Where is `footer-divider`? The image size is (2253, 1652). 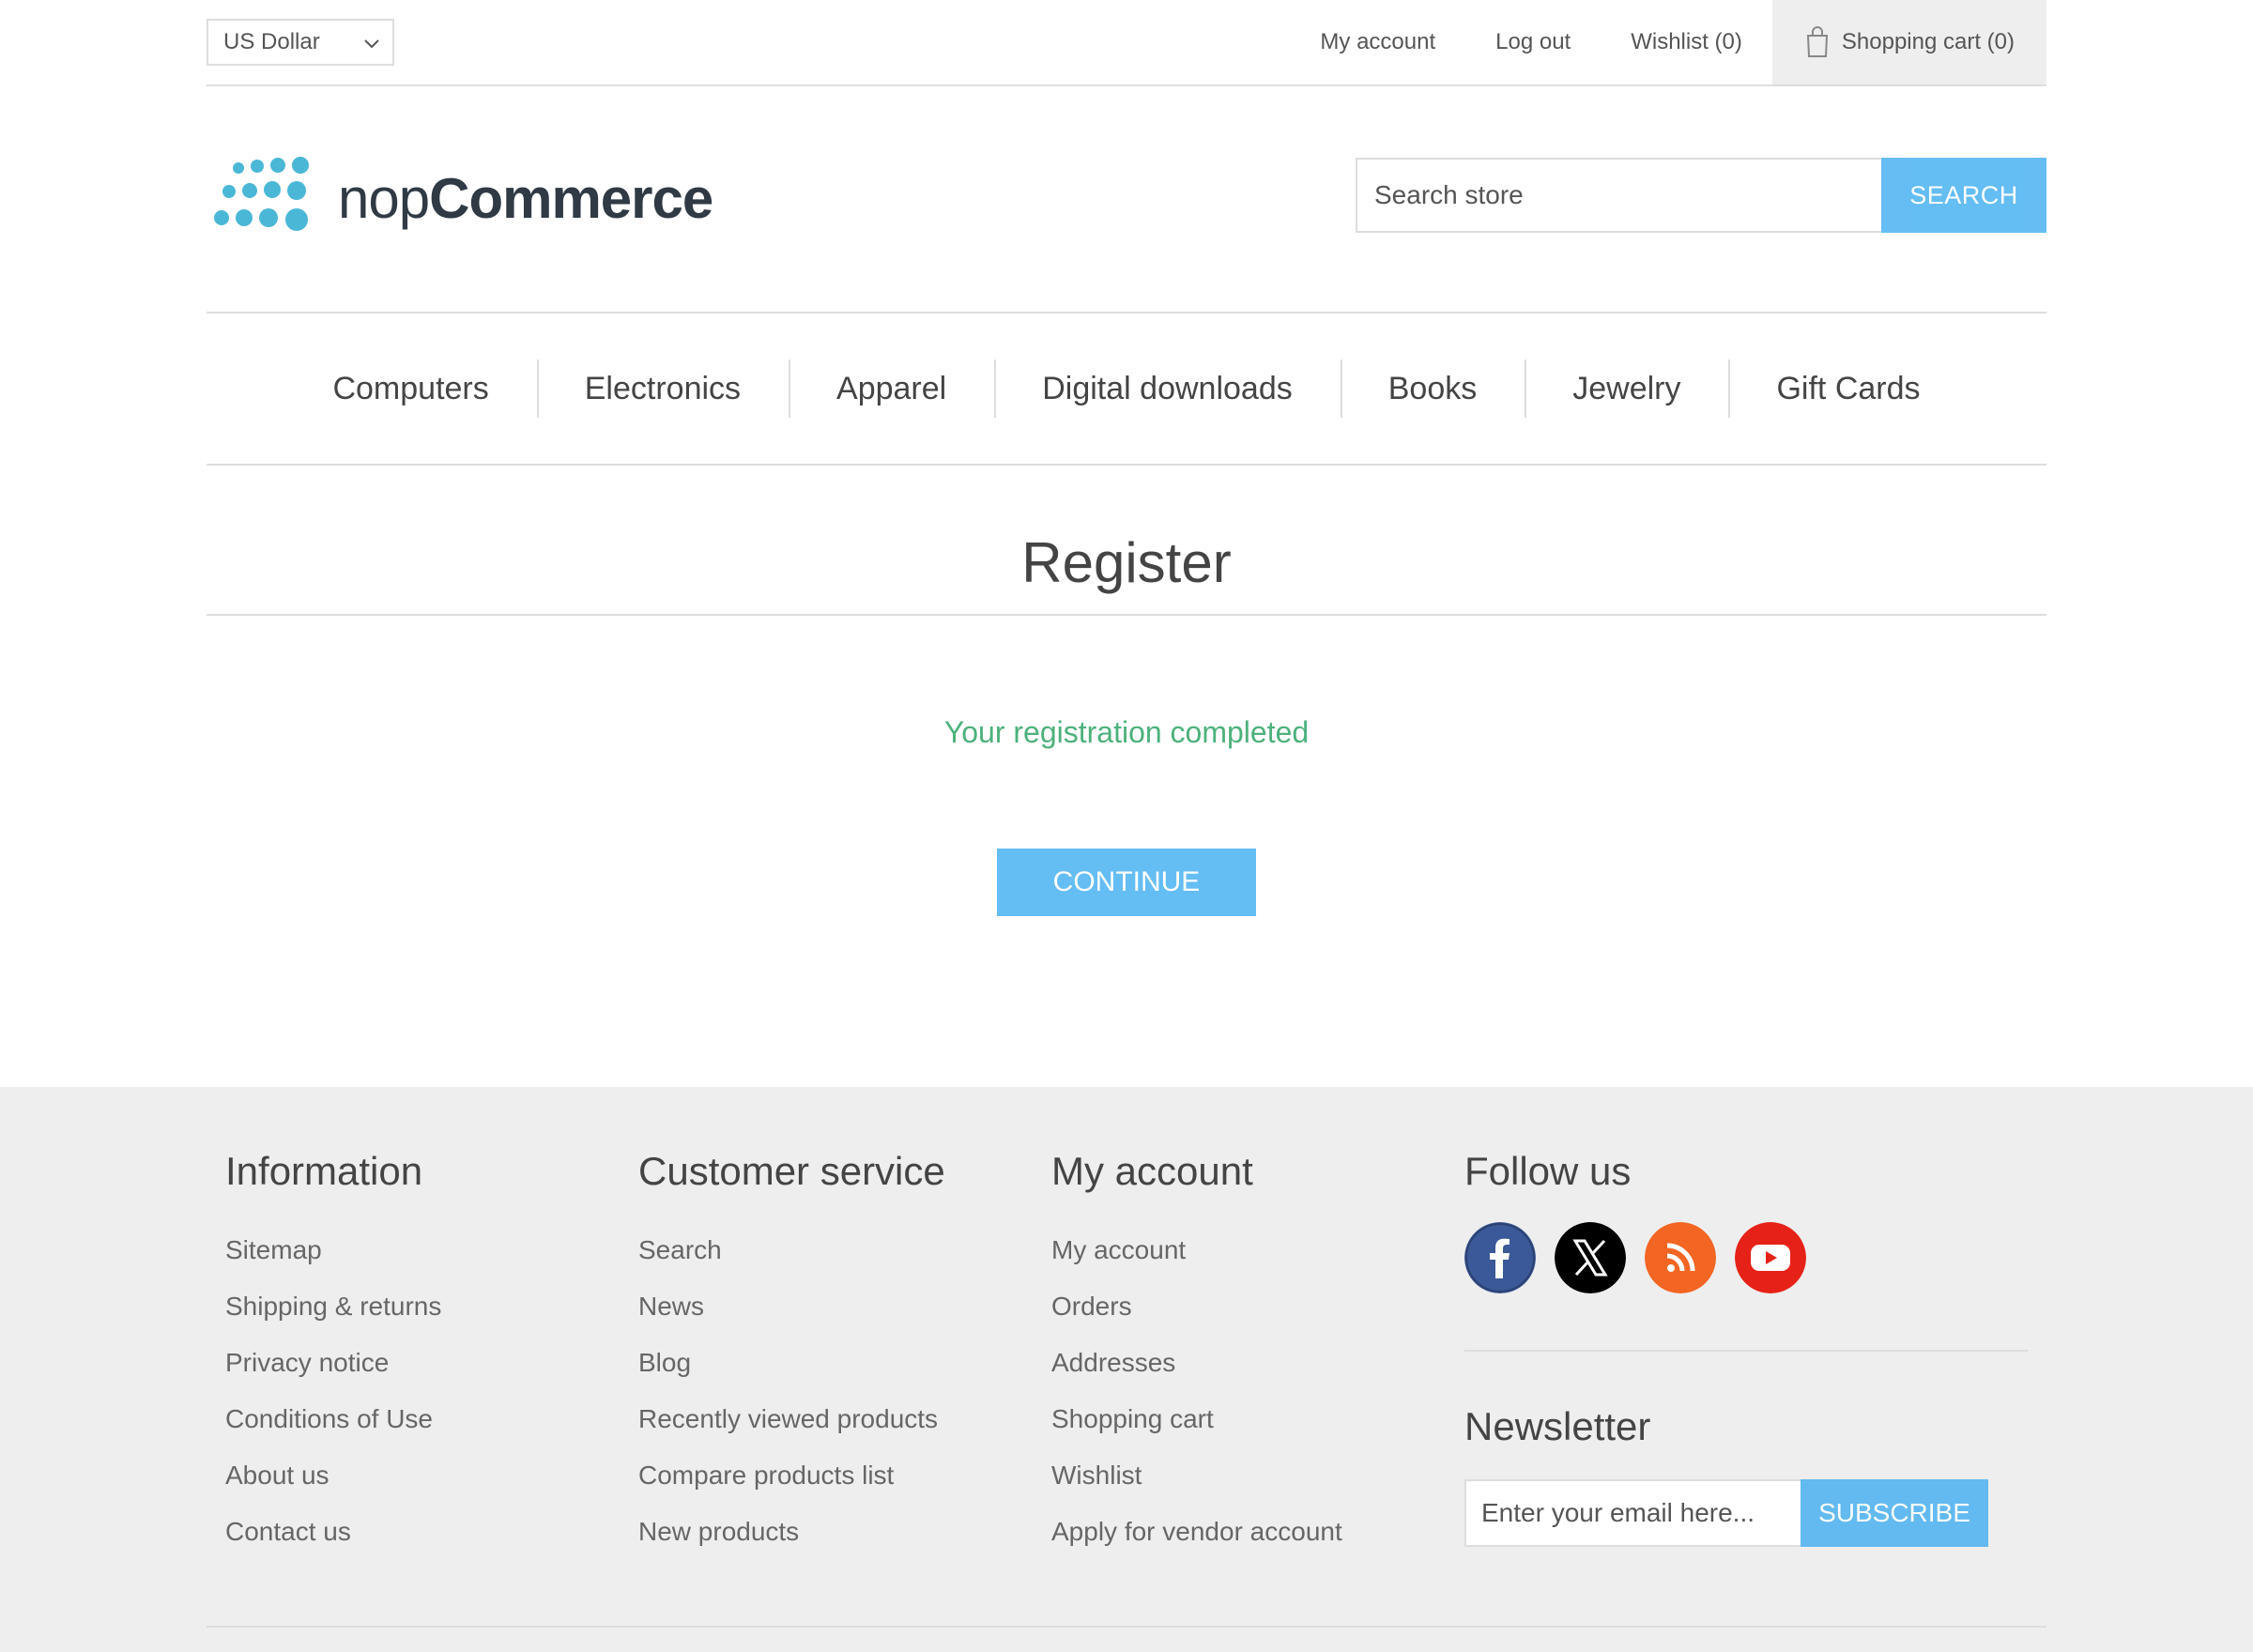 footer-divider is located at coordinates (1746, 1351).